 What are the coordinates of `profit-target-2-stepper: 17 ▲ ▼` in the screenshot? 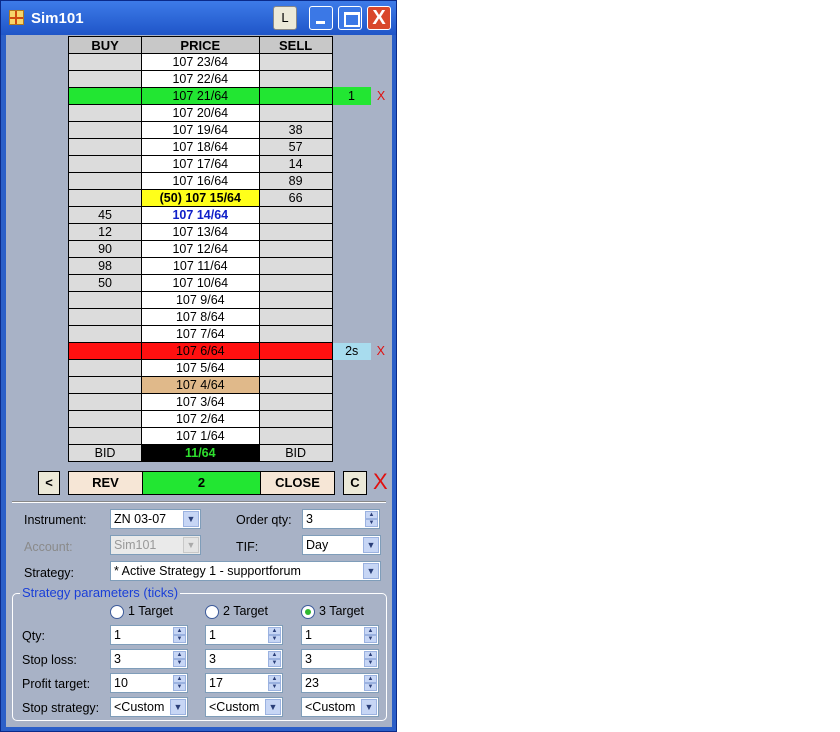 It's located at (244, 683).